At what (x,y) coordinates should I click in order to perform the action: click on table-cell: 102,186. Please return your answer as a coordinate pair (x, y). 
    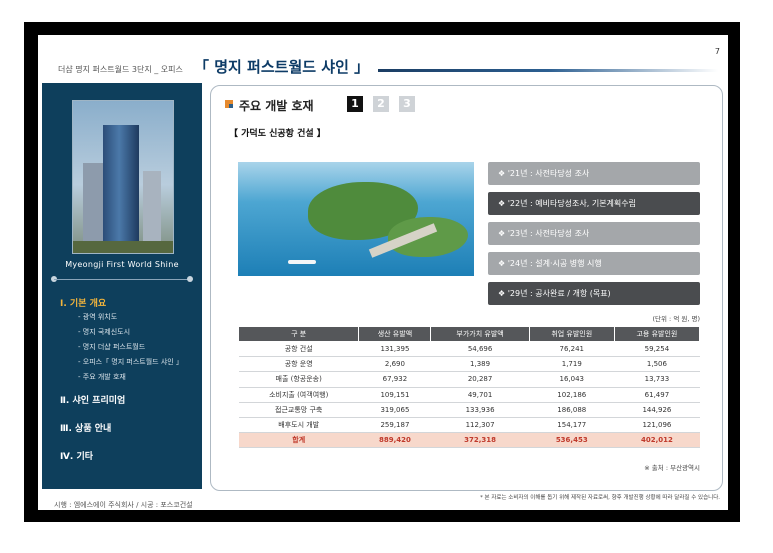
    Looking at the image, I should click on (572, 395).